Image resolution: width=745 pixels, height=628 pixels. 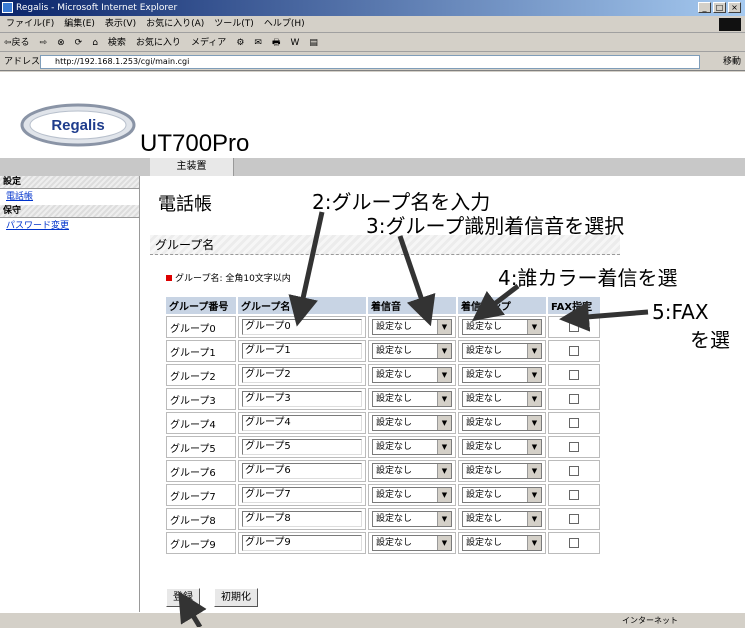 I want to click on group-name-input: グループ4, so click(x=302, y=423).